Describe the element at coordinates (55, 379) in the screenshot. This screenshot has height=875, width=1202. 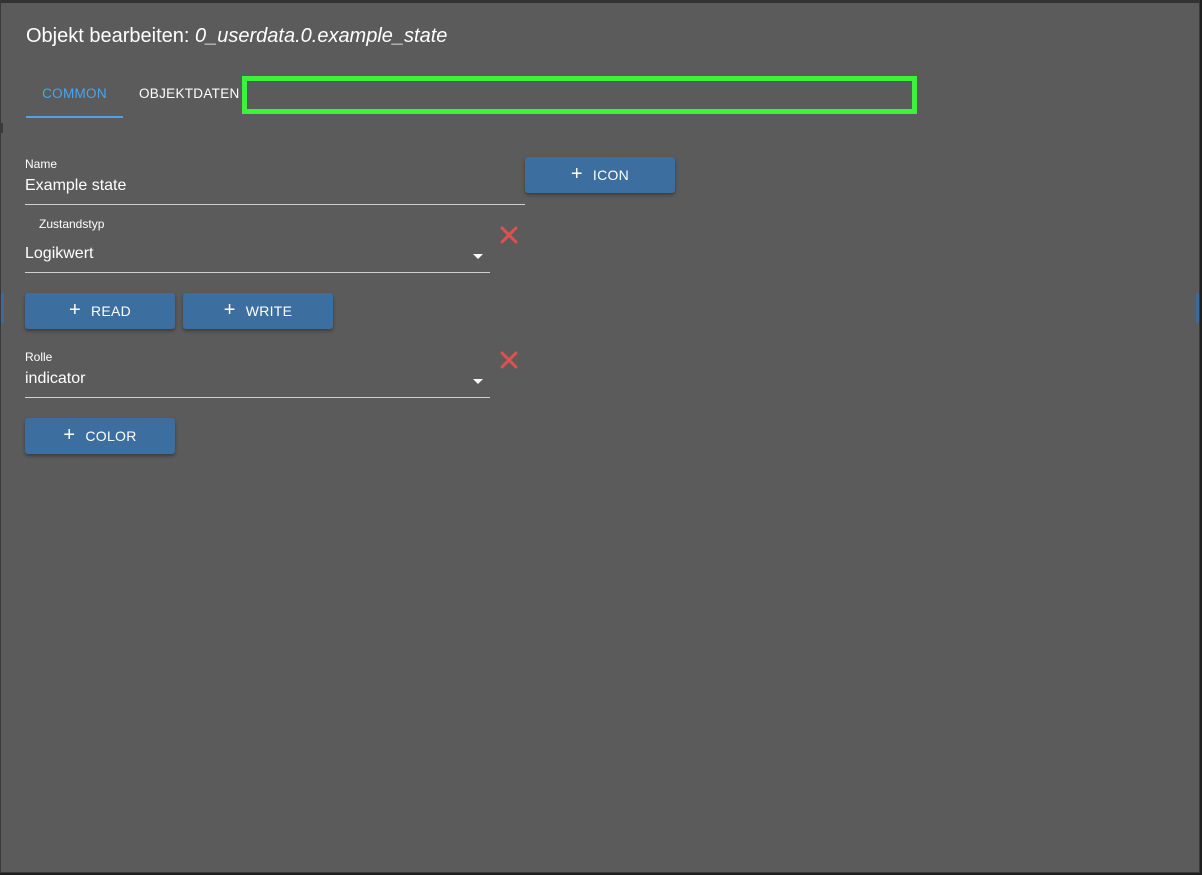
I see `role-select: indicator` at that location.